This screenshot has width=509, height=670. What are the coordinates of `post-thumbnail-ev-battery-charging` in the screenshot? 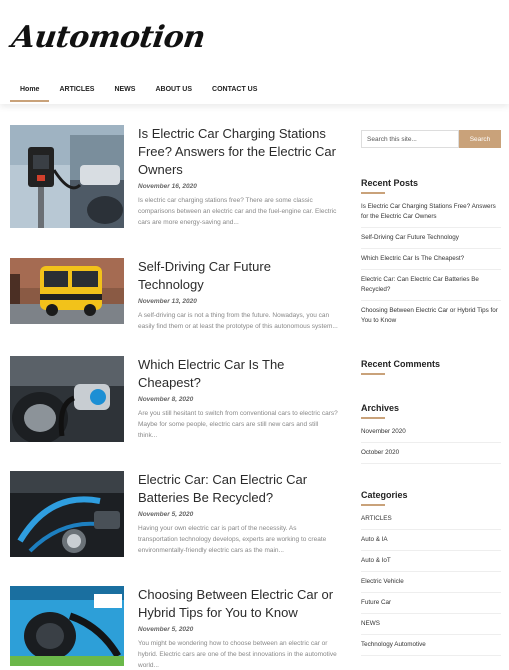 It's located at (67, 514).